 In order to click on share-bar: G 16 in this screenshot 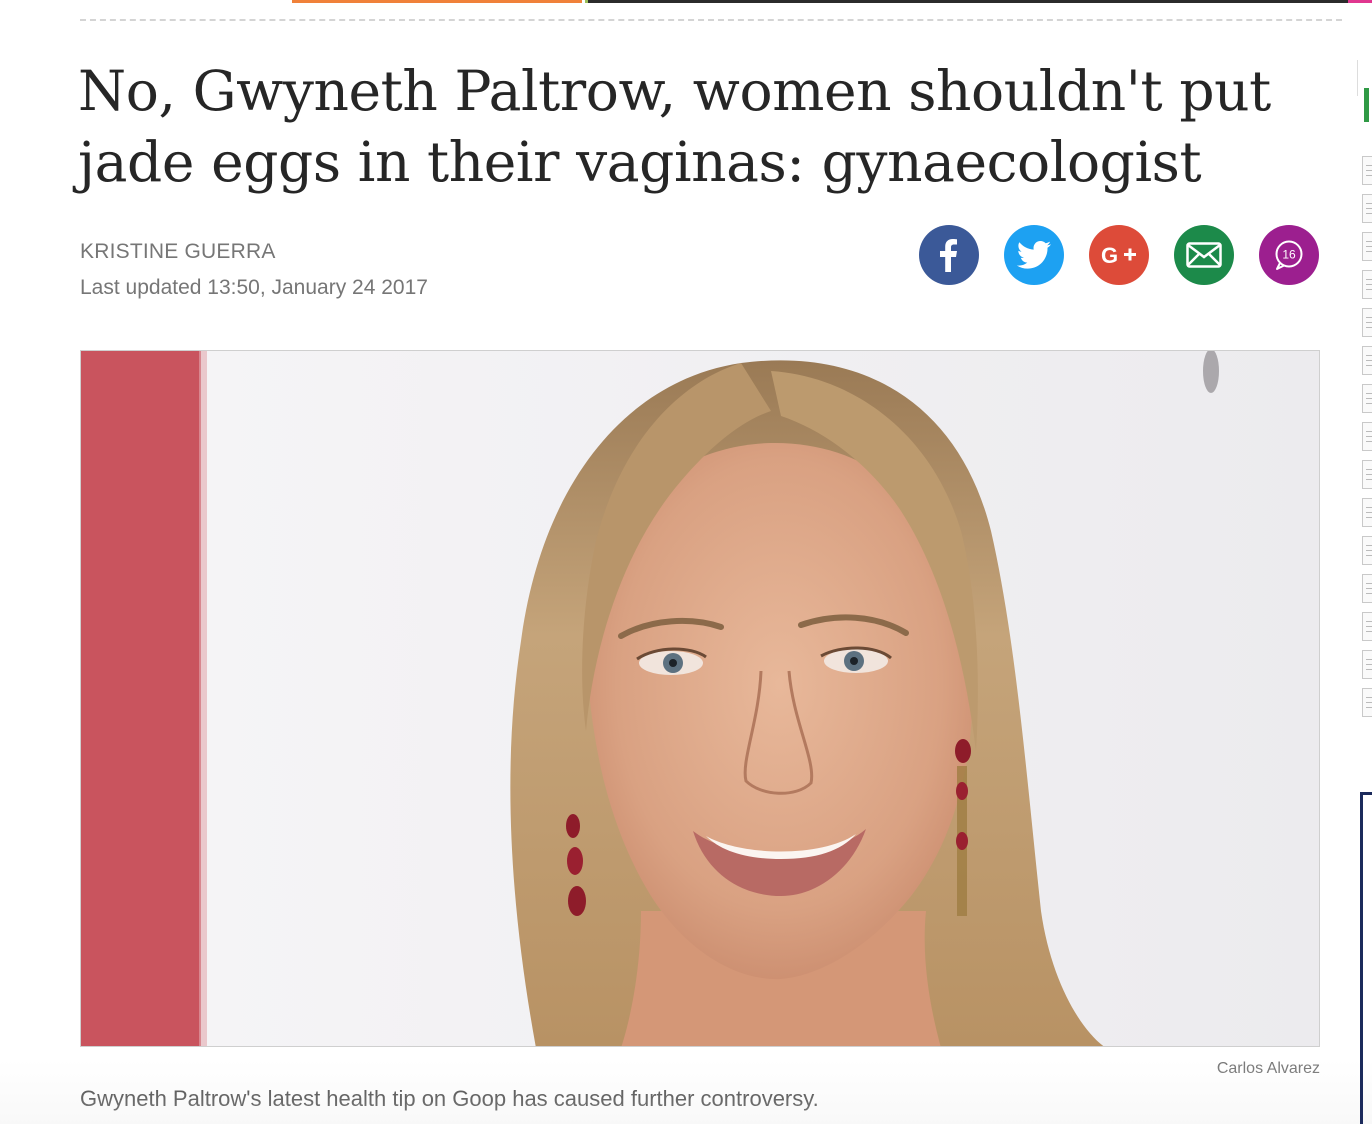, I will do `click(1119, 255)`.